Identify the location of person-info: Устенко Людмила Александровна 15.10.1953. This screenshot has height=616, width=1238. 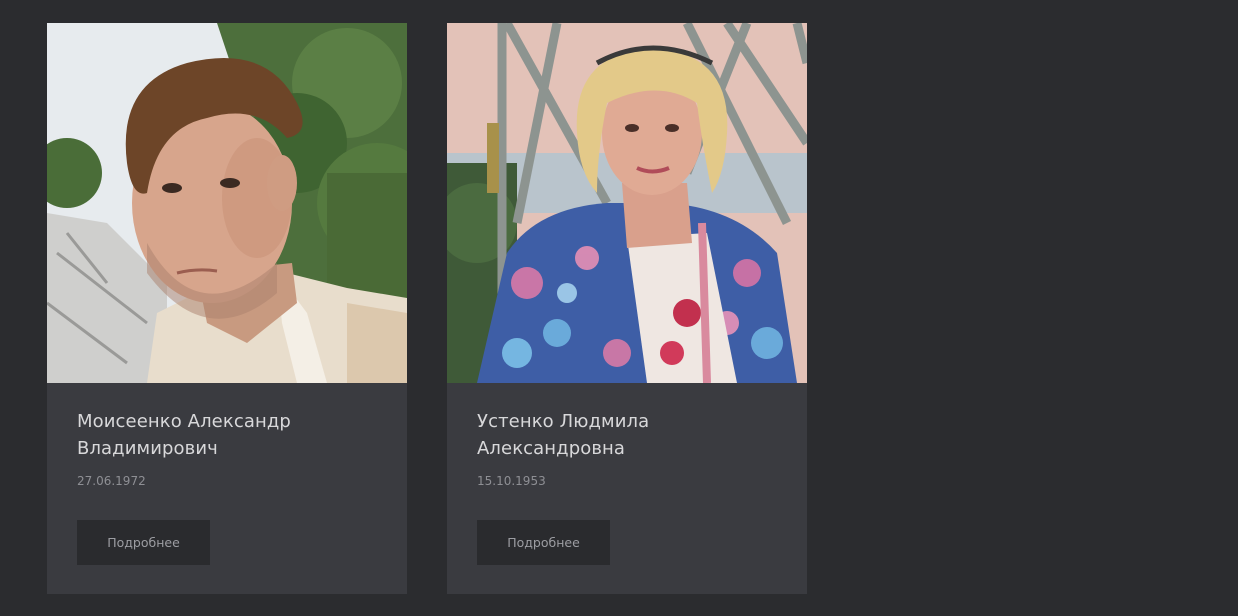
(627, 448).